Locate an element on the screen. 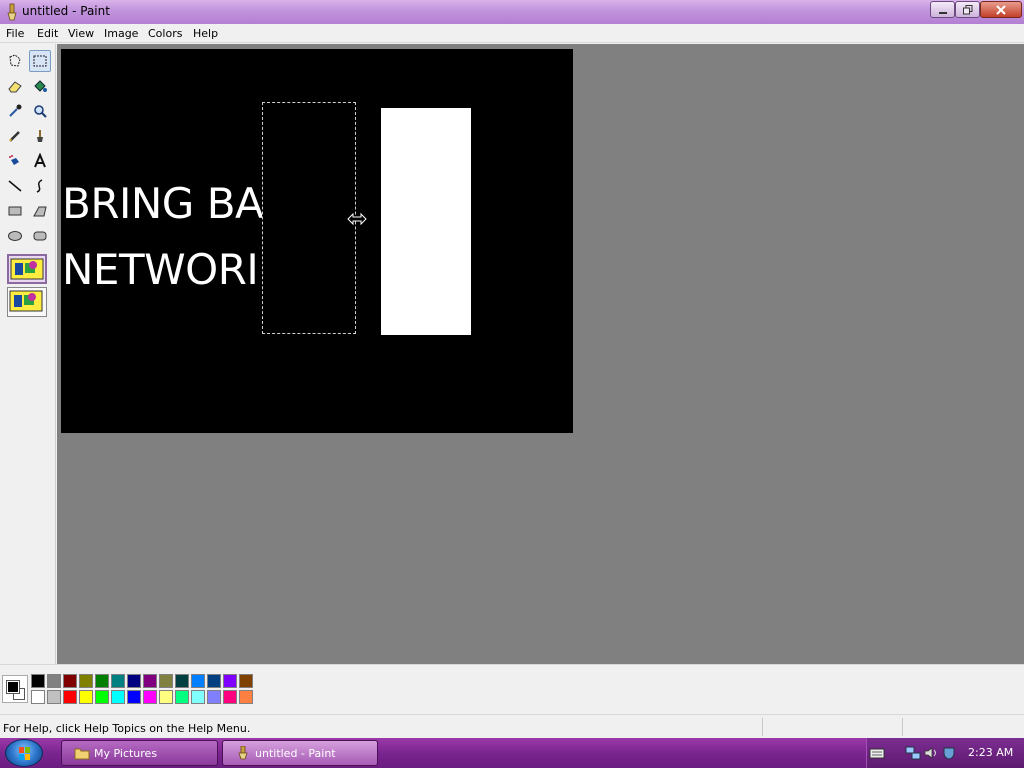 This screenshot has height=768, width=1024. paint-bucket-icon is located at coordinates (40, 86).